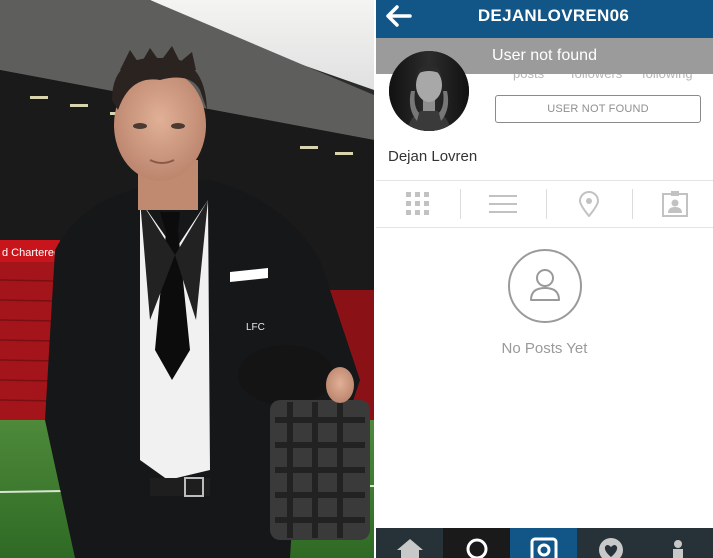 Image resolution: width=713 pixels, height=558 pixels. I want to click on svg-text: d Chartered, so click(31, 253).